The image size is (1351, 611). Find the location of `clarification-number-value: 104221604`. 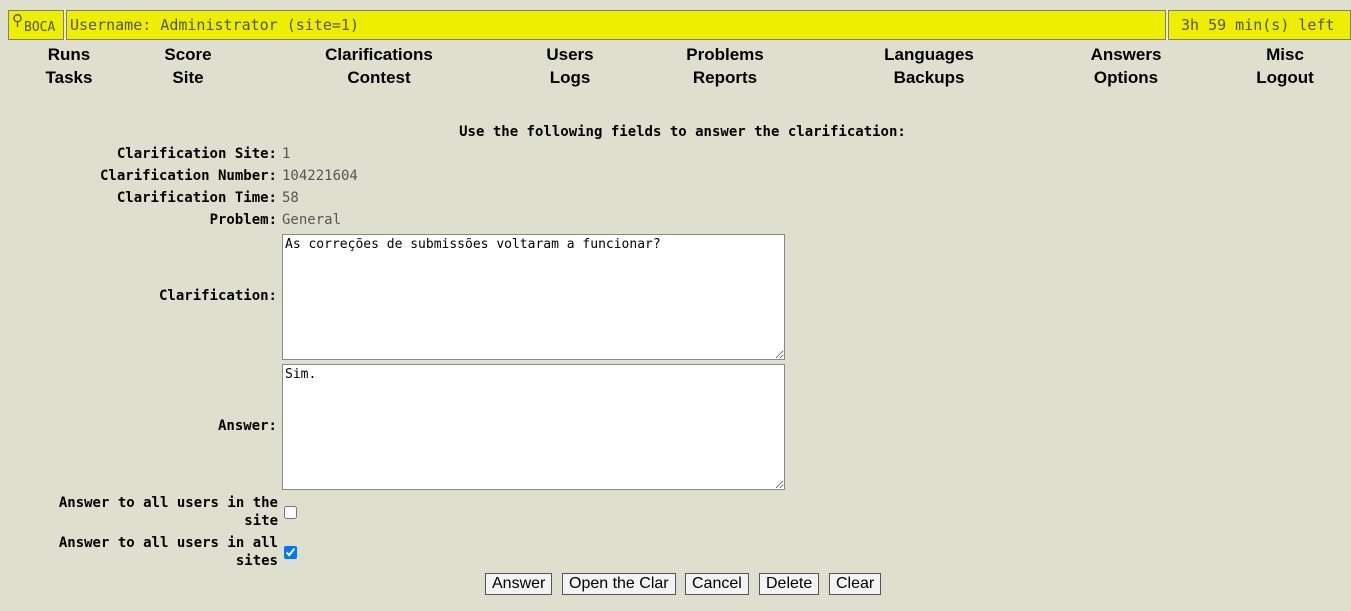

clarification-number-value: 104221604 is located at coordinates (320, 176).